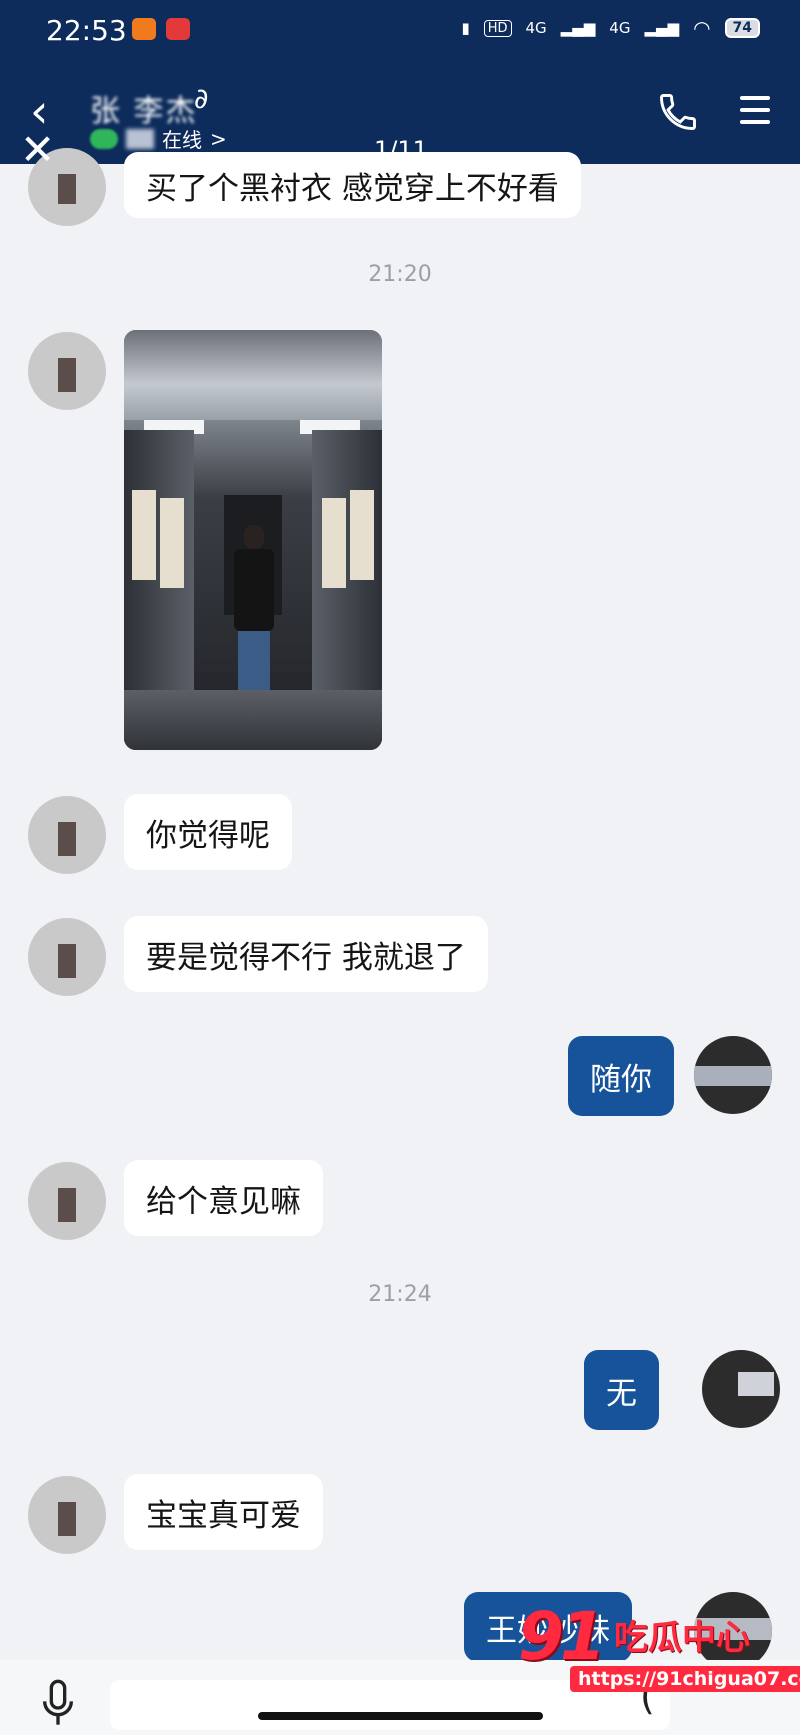 This screenshot has width=800, height=1735. What do you see at coordinates (223, 1198) in the screenshot?
I see `message-bubble-incoming: 给个意见嘛` at bounding box center [223, 1198].